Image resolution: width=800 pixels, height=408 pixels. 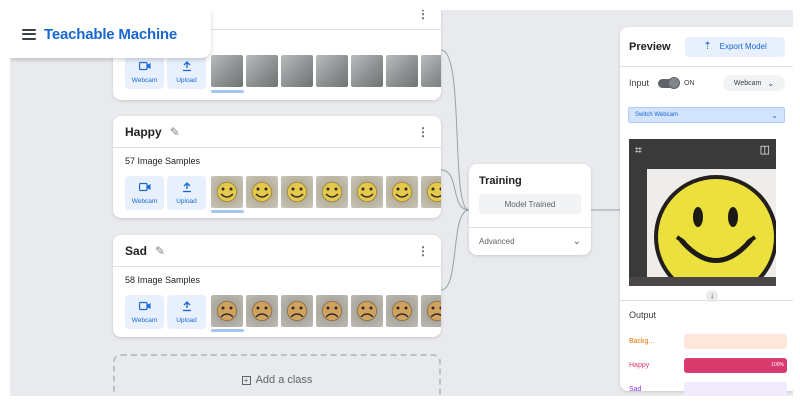 I want to click on class-name: Happy, so click(x=143, y=132).